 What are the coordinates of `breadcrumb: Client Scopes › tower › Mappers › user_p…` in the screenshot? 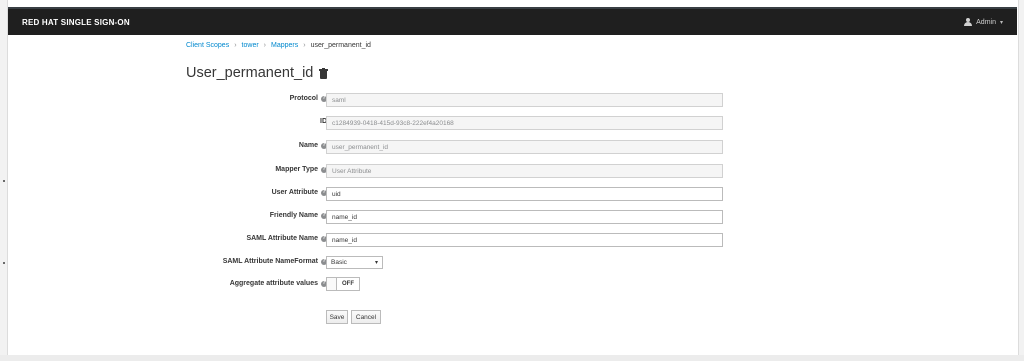 It's located at (278, 45).